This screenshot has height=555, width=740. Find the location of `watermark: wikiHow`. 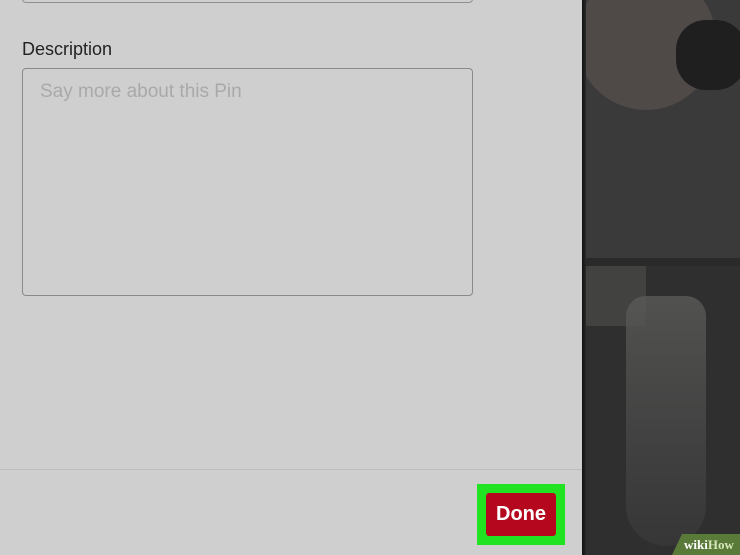

watermark: wikiHow is located at coordinates (709, 545).